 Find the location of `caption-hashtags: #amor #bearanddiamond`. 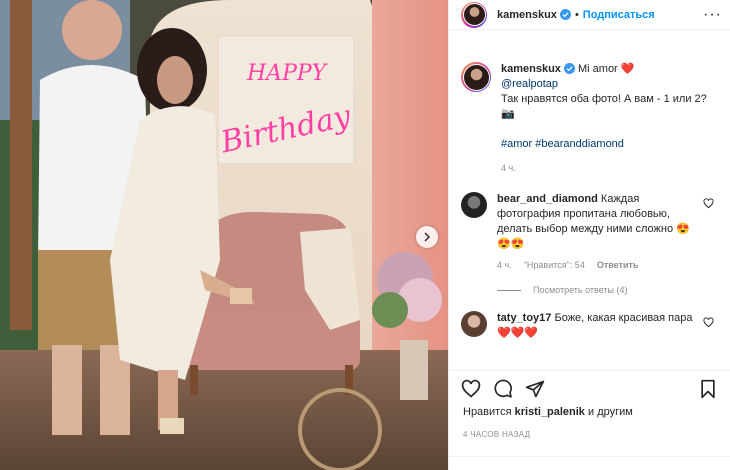

caption-hashtags: #amor #bearanddiamond is located at coordinates (562, 144).